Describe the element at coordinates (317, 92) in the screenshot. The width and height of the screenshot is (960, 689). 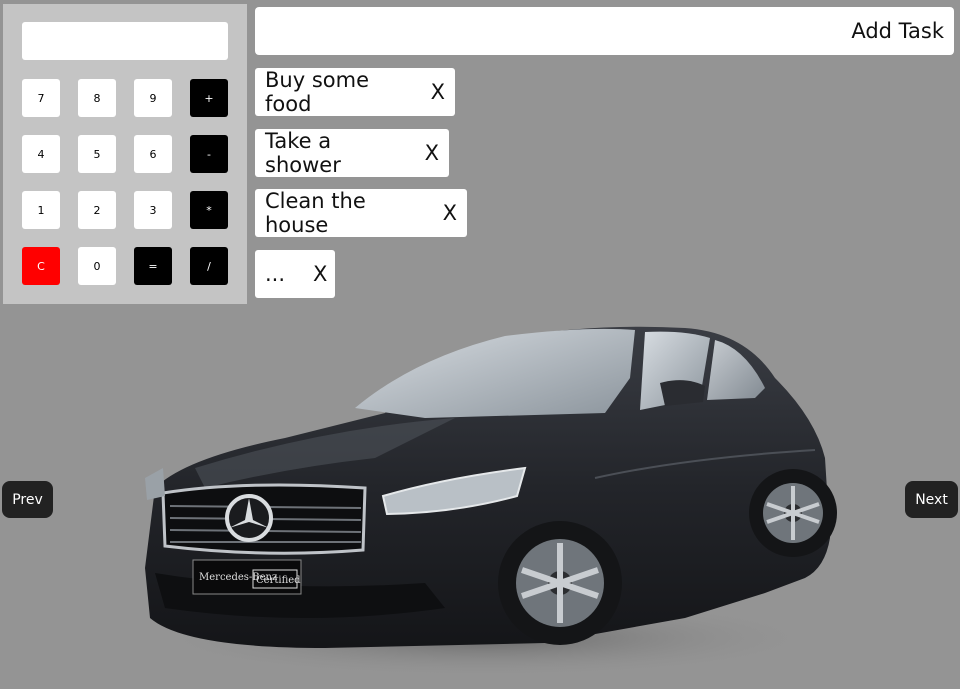
I see `task-text: Buy some food` at that location.